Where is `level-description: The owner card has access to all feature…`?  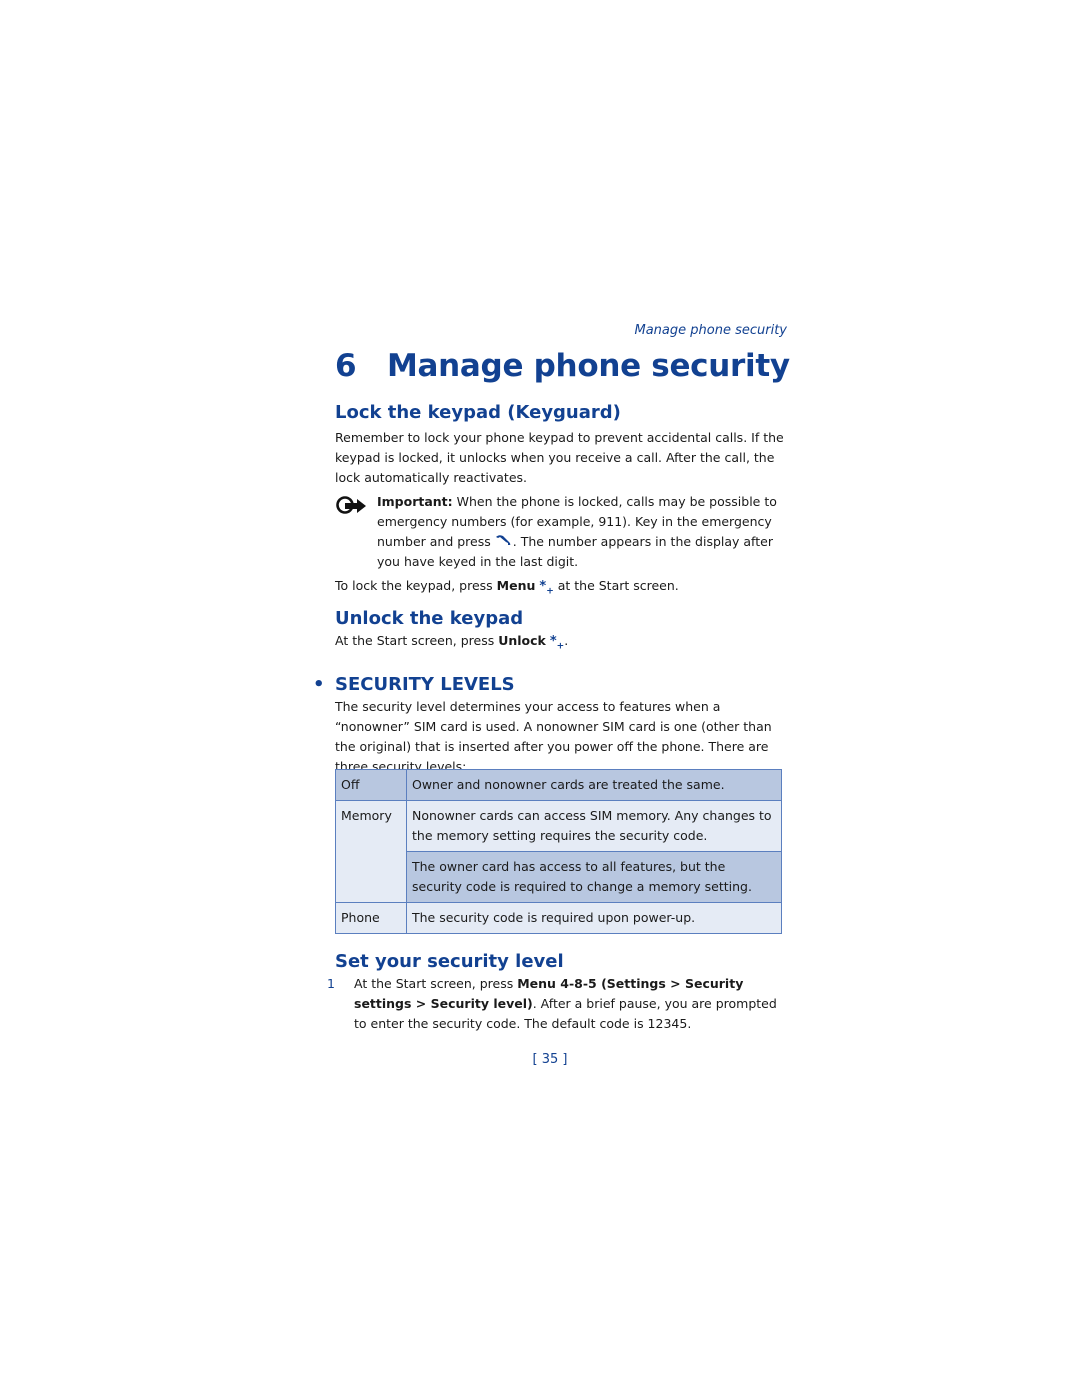 level-description: The owner card has access to all feature… is located at coordinates (594, 877).